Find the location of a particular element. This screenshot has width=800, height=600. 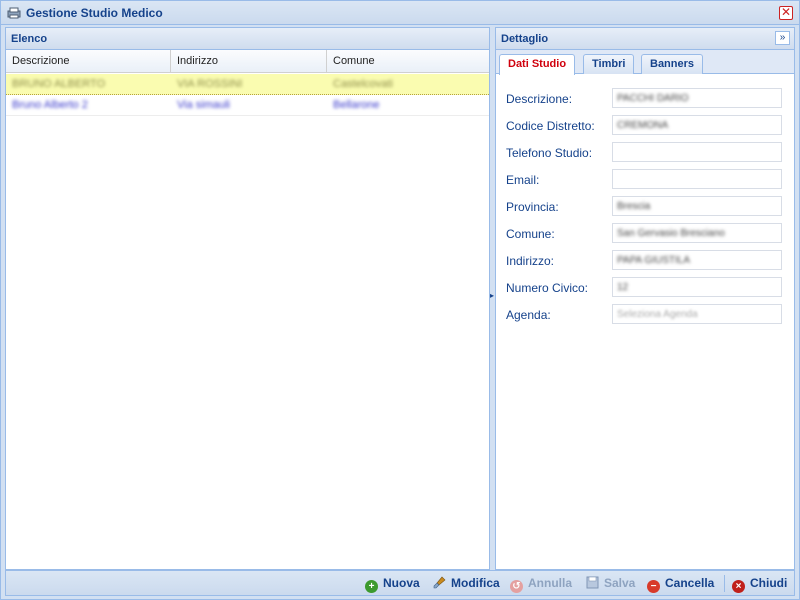

column-header-indirizzo: Indirizzo is located at coordinates (249, 61).